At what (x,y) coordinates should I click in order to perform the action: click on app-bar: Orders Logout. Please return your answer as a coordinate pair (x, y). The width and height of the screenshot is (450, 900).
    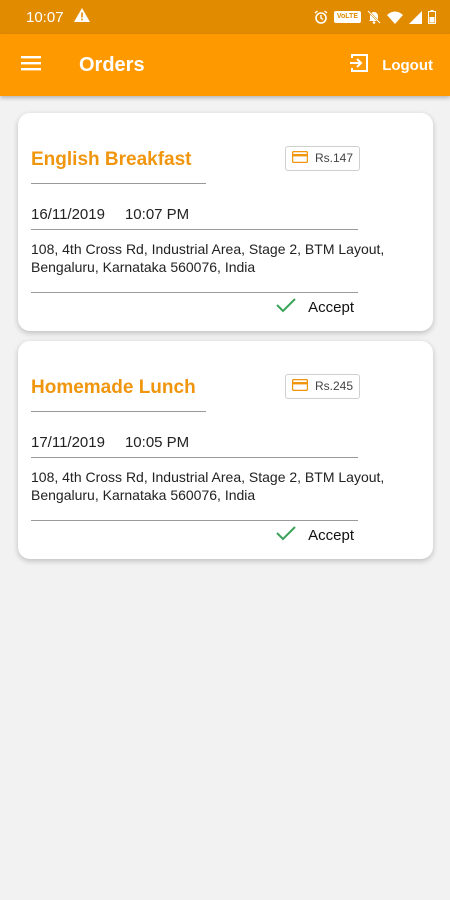
    Looking at the image, I should click on (225, 65).